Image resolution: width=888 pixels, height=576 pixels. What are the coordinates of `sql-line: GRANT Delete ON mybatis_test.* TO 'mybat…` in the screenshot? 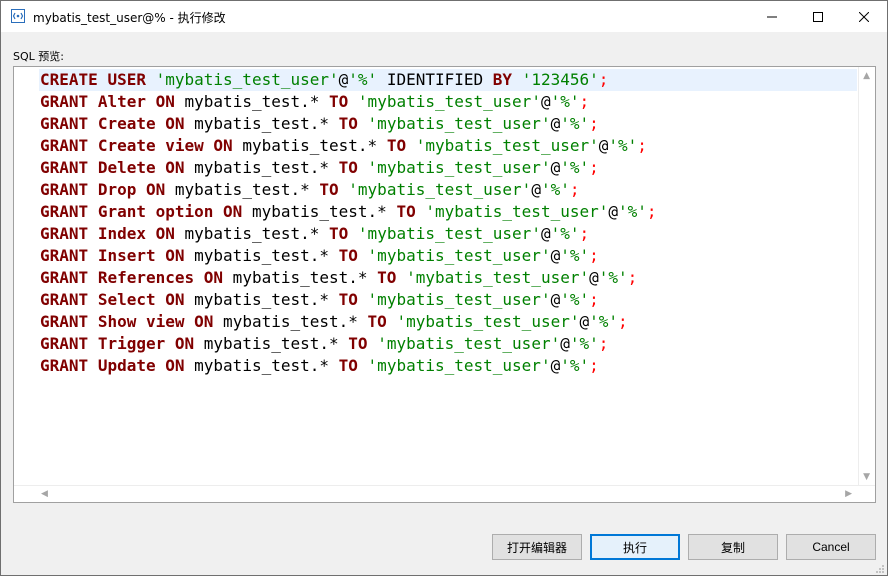 It's located at (448, 168).